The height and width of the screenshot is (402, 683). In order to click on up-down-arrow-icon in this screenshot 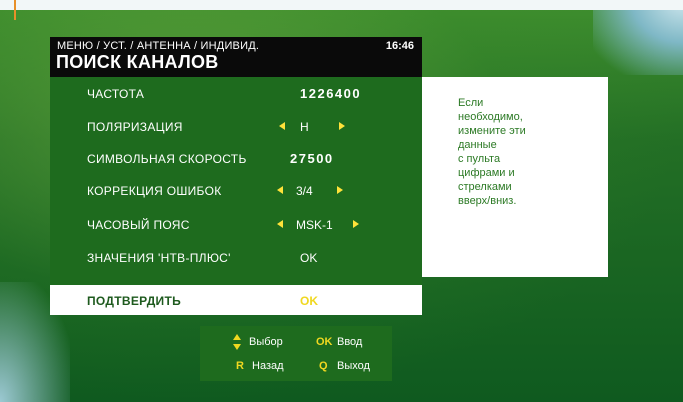, I will do `click(237, 342)`.